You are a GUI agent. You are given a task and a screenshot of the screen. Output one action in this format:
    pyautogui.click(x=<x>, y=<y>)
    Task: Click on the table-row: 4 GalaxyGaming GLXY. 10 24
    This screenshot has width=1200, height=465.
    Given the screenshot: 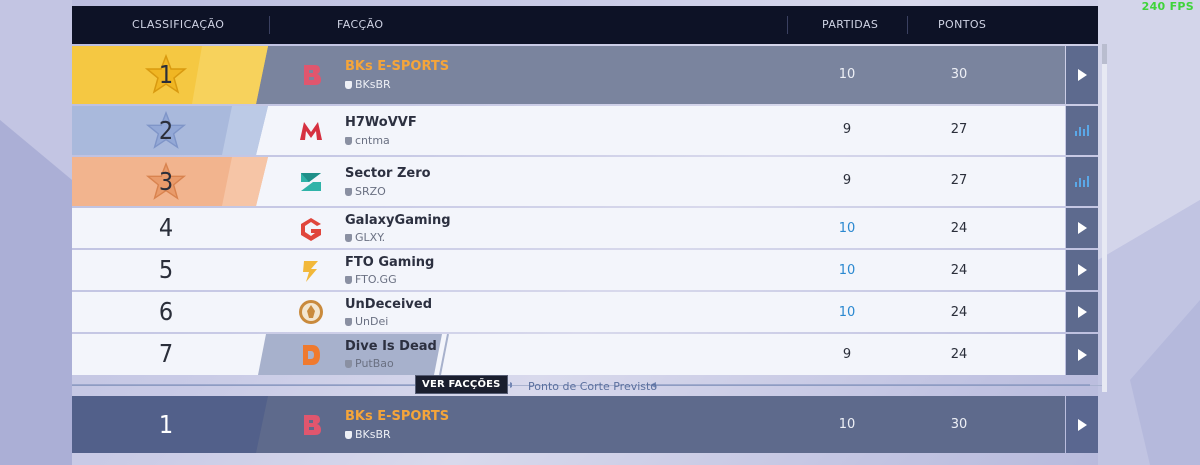 What is the action you would take?
    pyautogui.click(x=568, y=228)
    